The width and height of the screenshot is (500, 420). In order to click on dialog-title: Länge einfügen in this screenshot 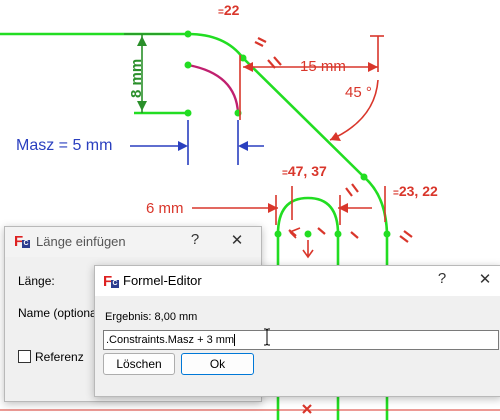, I will do `click(81, 241)`.